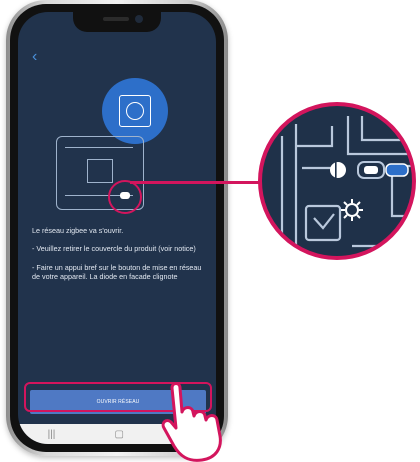 The width and height of the screenshot is (420, 462). What do you see at coordinates (117, 22) in the screenshot?
I see `phone-notch` at bounding box center [117, 22].